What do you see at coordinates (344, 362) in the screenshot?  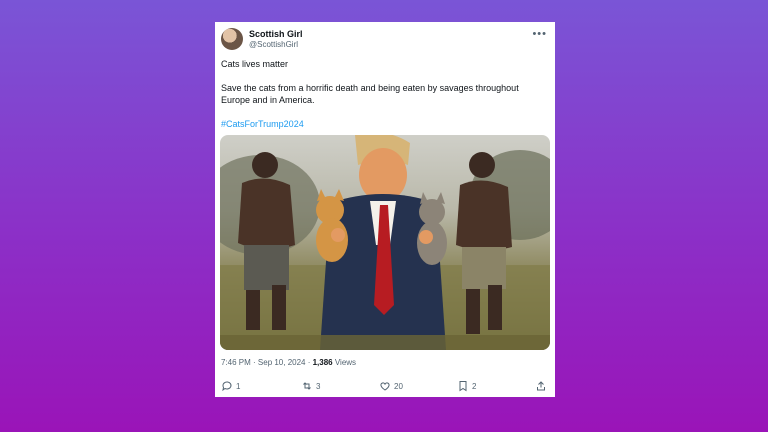 I see `views-label: Views` at bounding box center [344, 362].